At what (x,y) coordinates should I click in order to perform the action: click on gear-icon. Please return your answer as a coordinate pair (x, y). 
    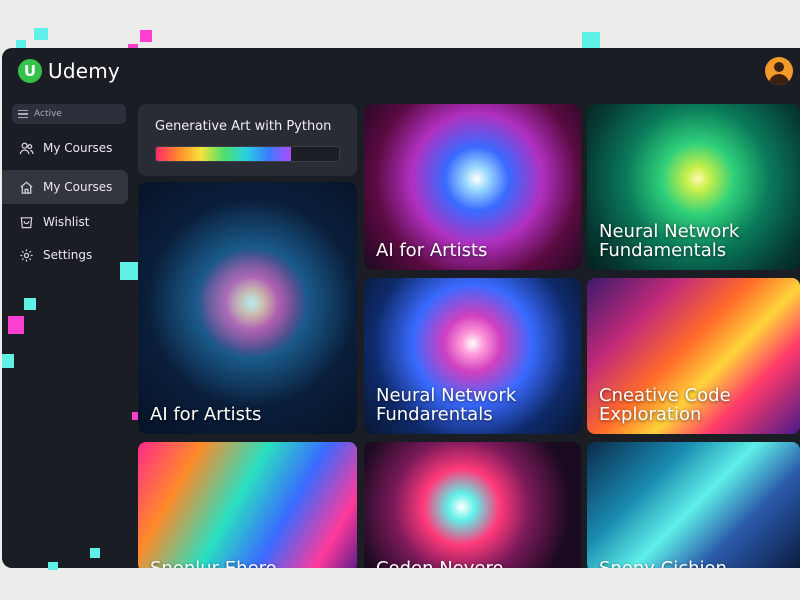
    Looking at the image, I should click on (26, 255).